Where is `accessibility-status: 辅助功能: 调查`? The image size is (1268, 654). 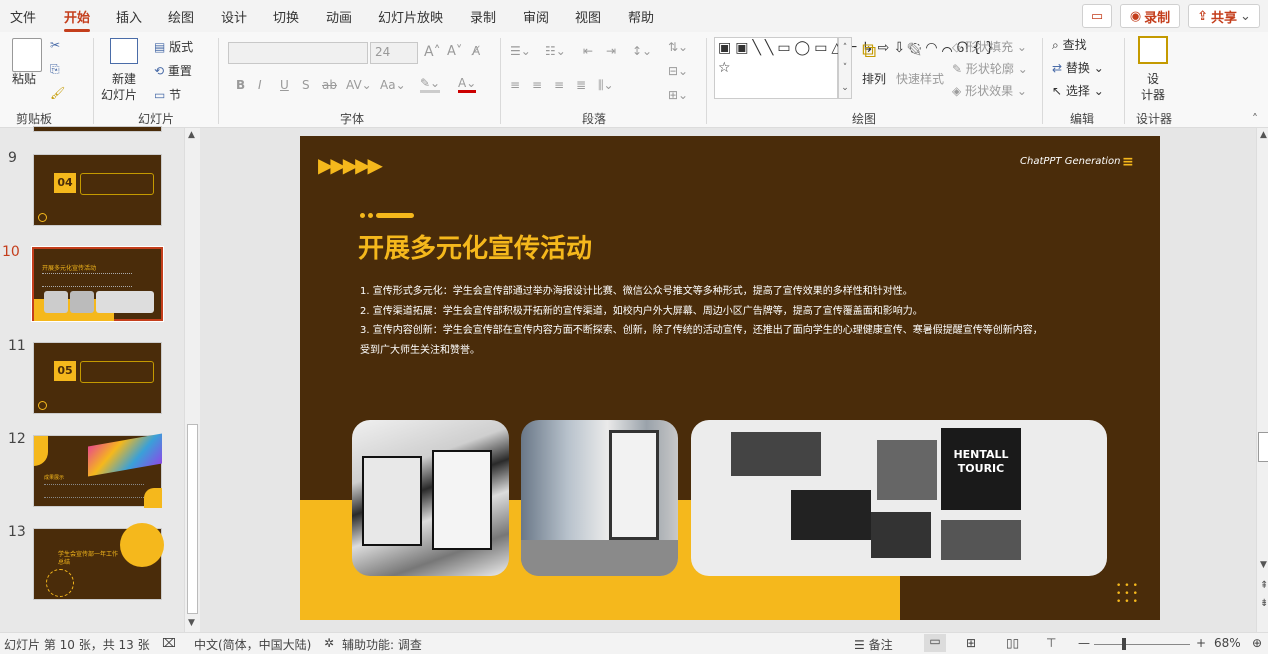 accessibility-status: 辅助功能: 调查 is located at coordinates (382, 644).